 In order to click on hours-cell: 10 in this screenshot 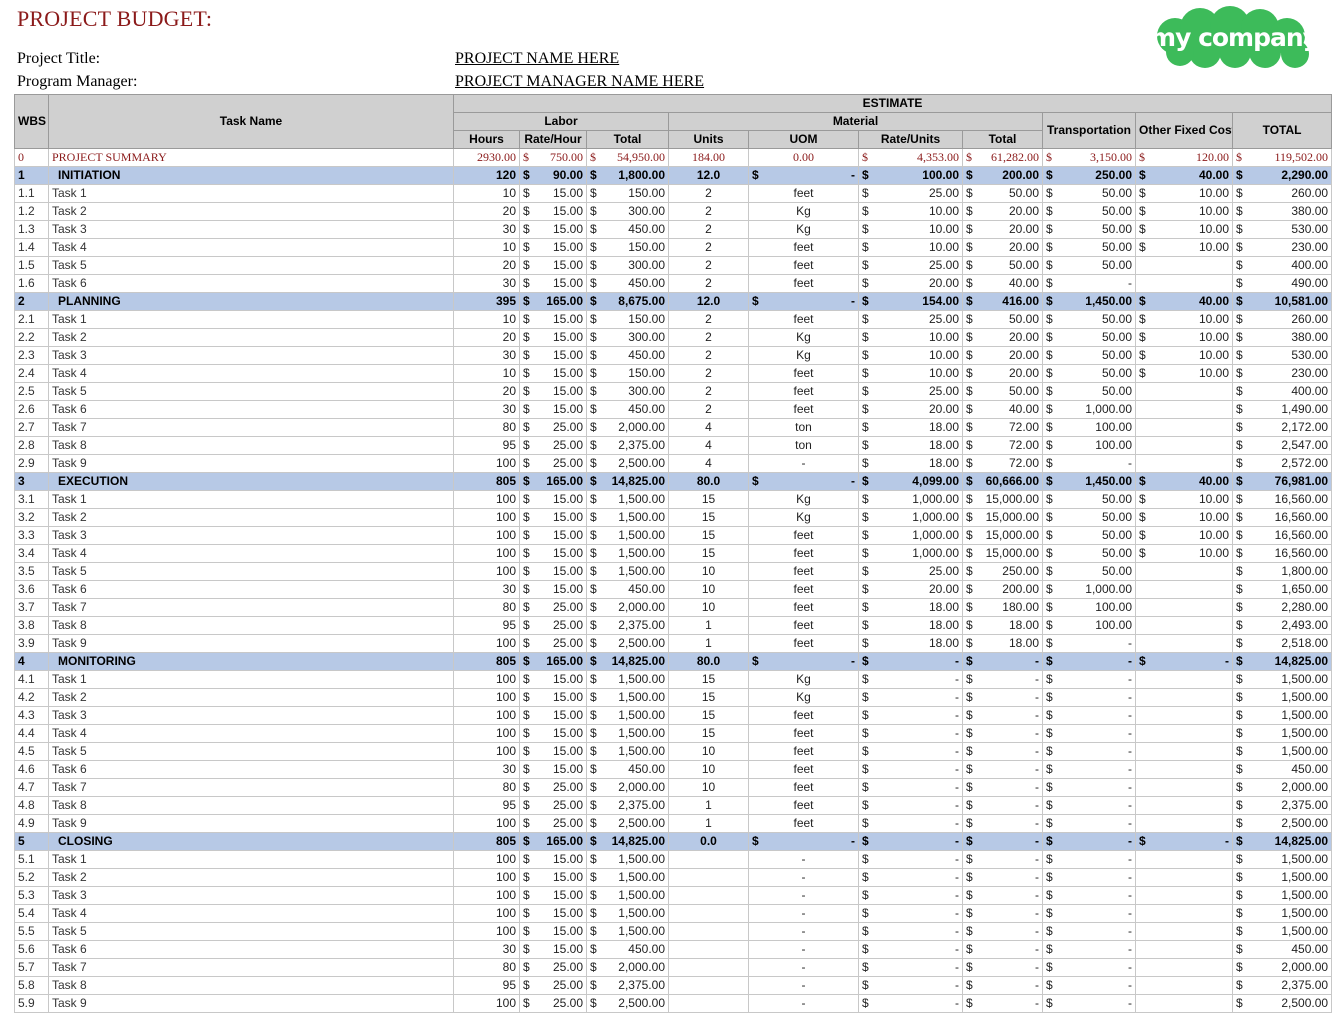, I will do `click(486, 247)`.